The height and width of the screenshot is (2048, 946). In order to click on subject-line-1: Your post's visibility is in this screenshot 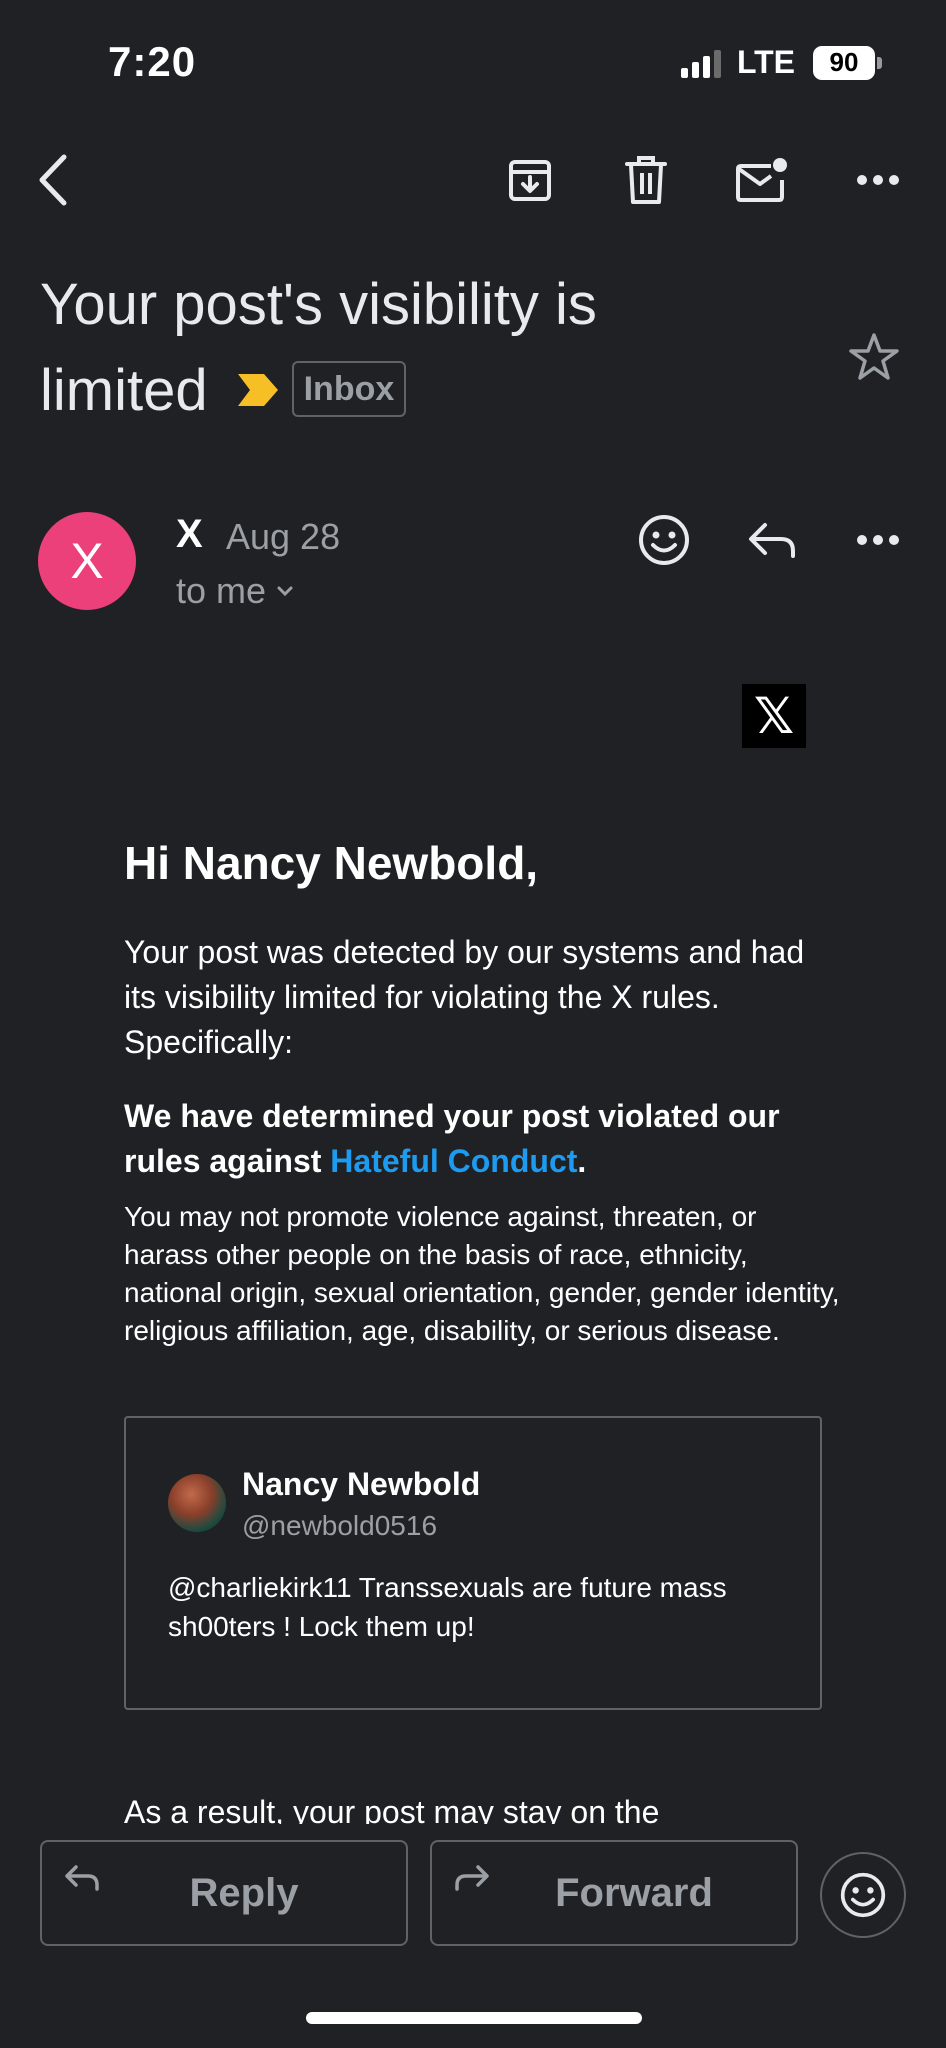, I will do `click(318, 304)`.